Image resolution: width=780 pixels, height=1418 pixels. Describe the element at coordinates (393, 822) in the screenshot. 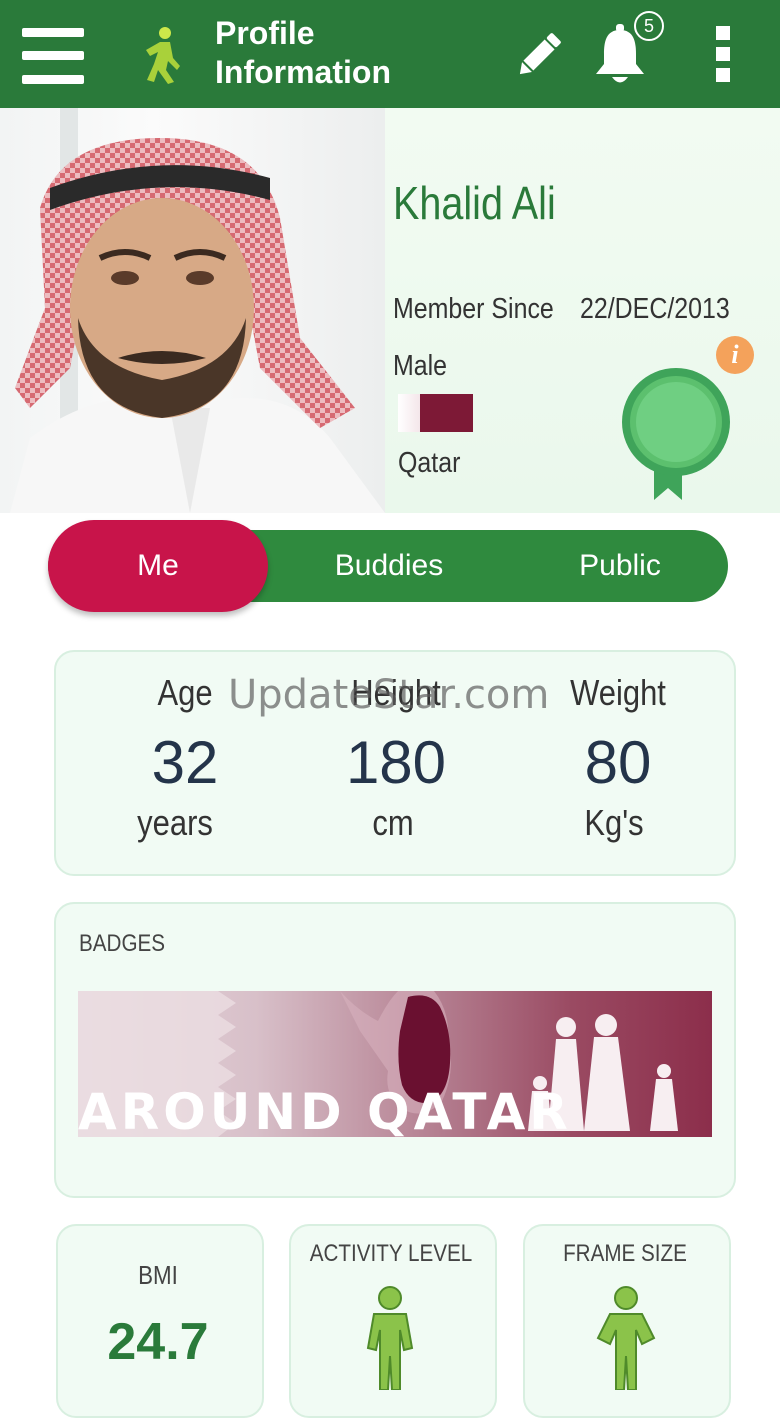

I see `height-unit: cm` at that location.